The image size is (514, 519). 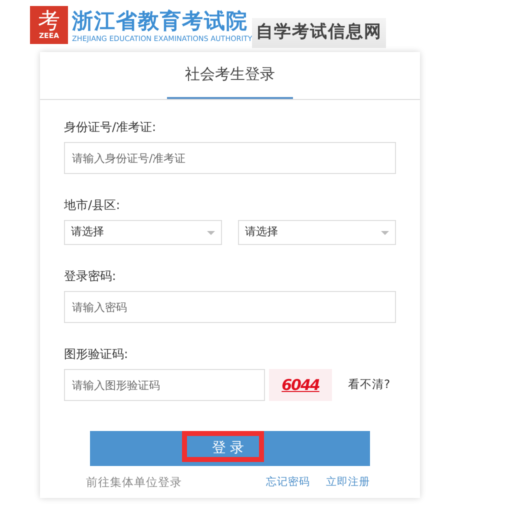 What do you see at coordinates (288, 482) in the screenshot?
I see `forgot-password-link: 忘记密码` at bounding box center [288, 482].